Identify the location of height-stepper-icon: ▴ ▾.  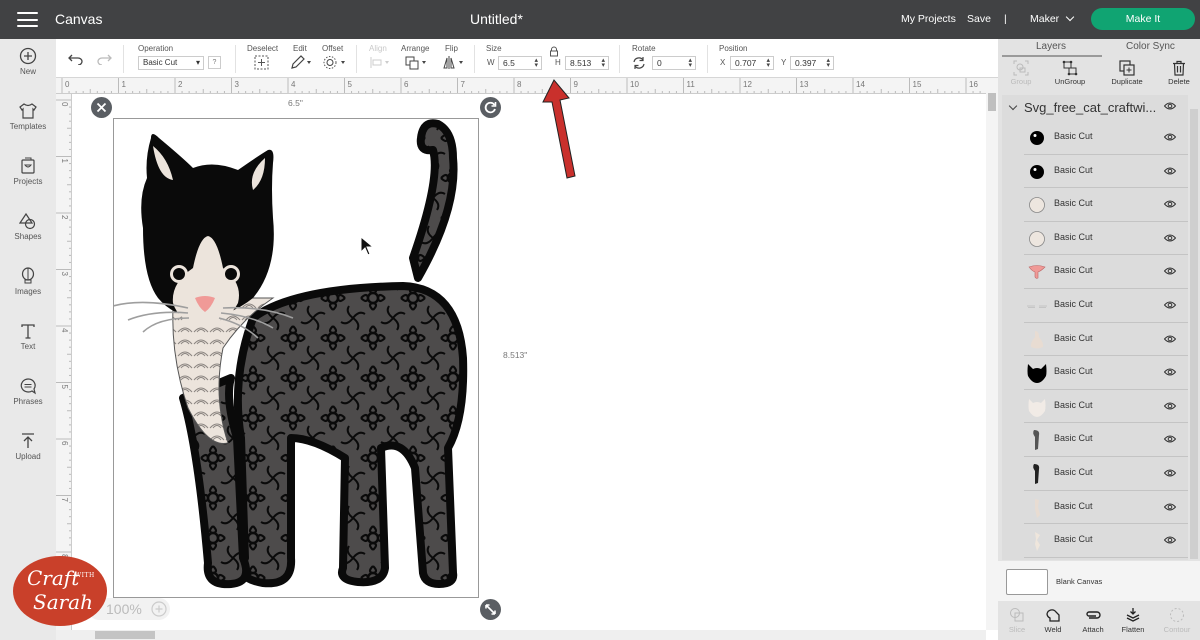
(603, 63).